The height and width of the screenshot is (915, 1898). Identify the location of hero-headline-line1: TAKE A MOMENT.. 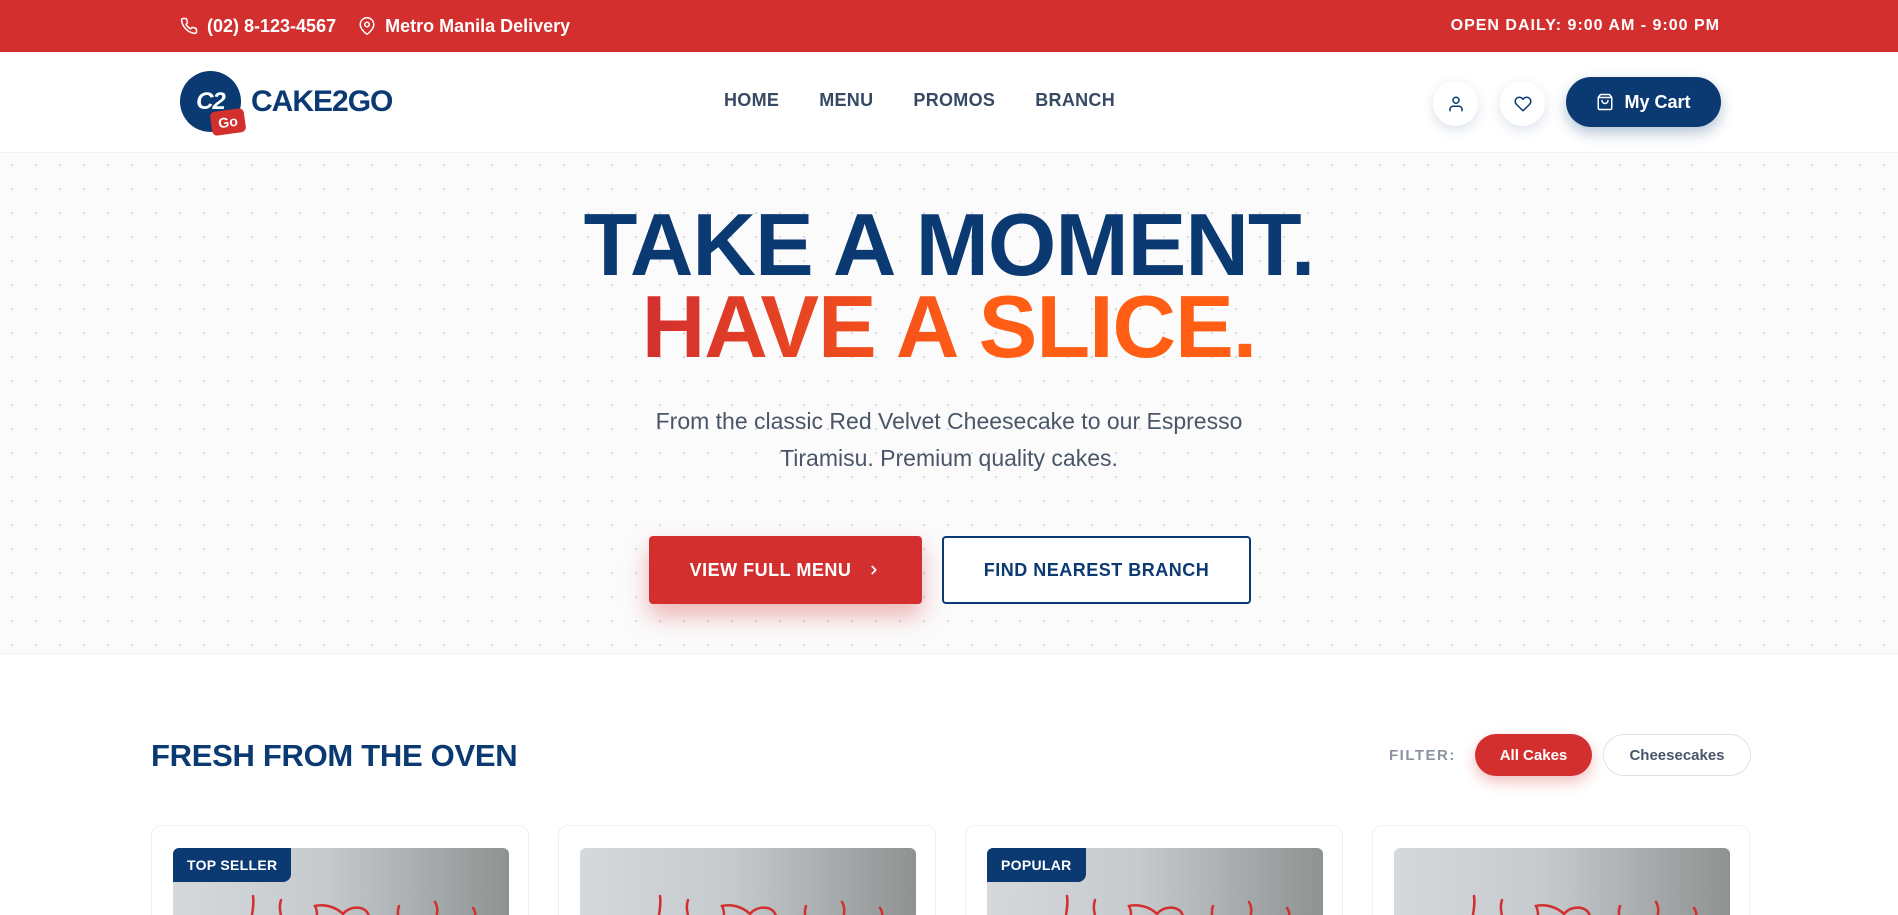
(949, 244).